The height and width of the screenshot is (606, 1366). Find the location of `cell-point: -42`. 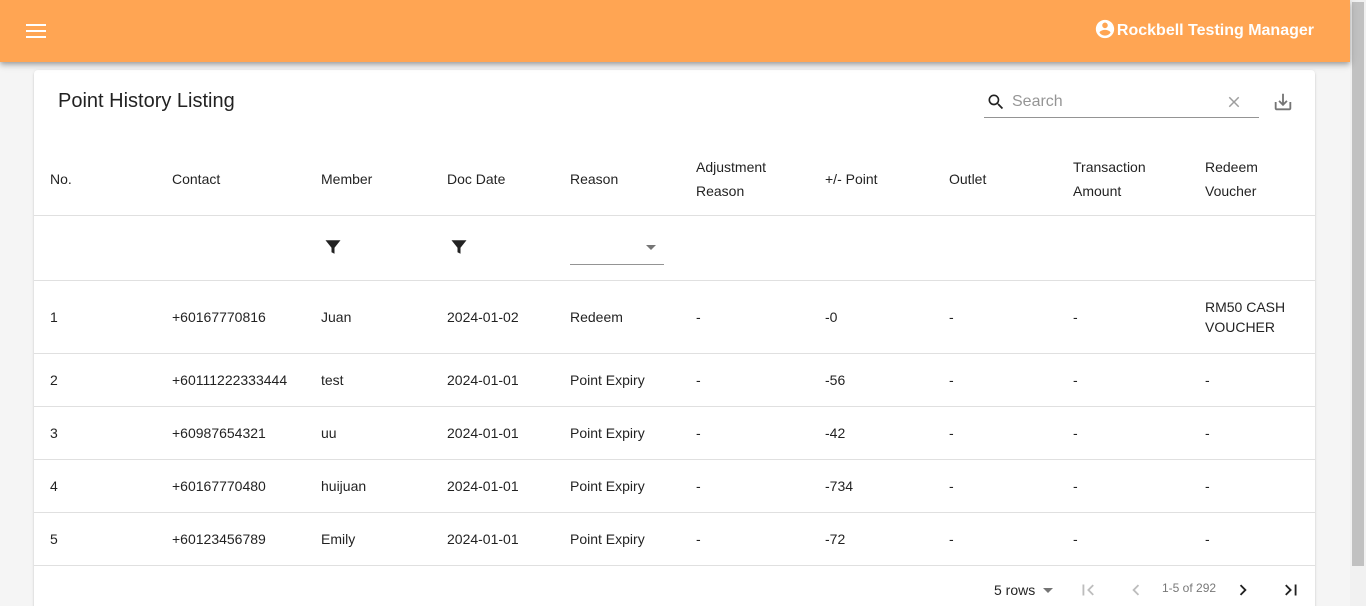

cell-point: -42 is located at coordinates (871, 433).